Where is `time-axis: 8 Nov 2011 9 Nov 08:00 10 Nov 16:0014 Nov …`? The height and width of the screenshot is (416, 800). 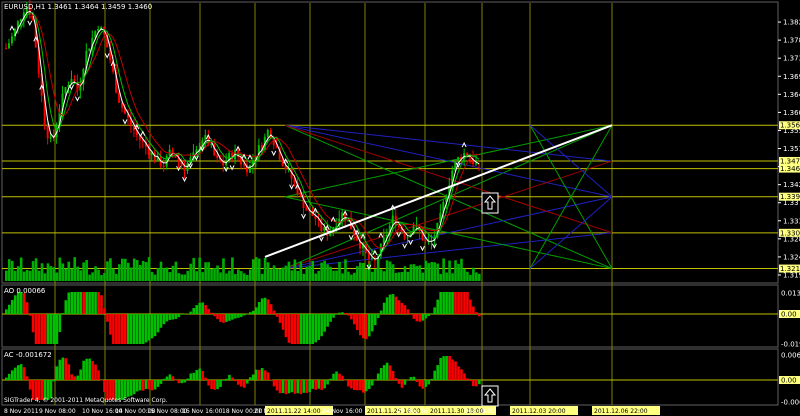
time-axis: 8 Nov 2011 9 Nov 08:00 10 Nov 16:0014 Nov … is located at coordinates (332, 410).